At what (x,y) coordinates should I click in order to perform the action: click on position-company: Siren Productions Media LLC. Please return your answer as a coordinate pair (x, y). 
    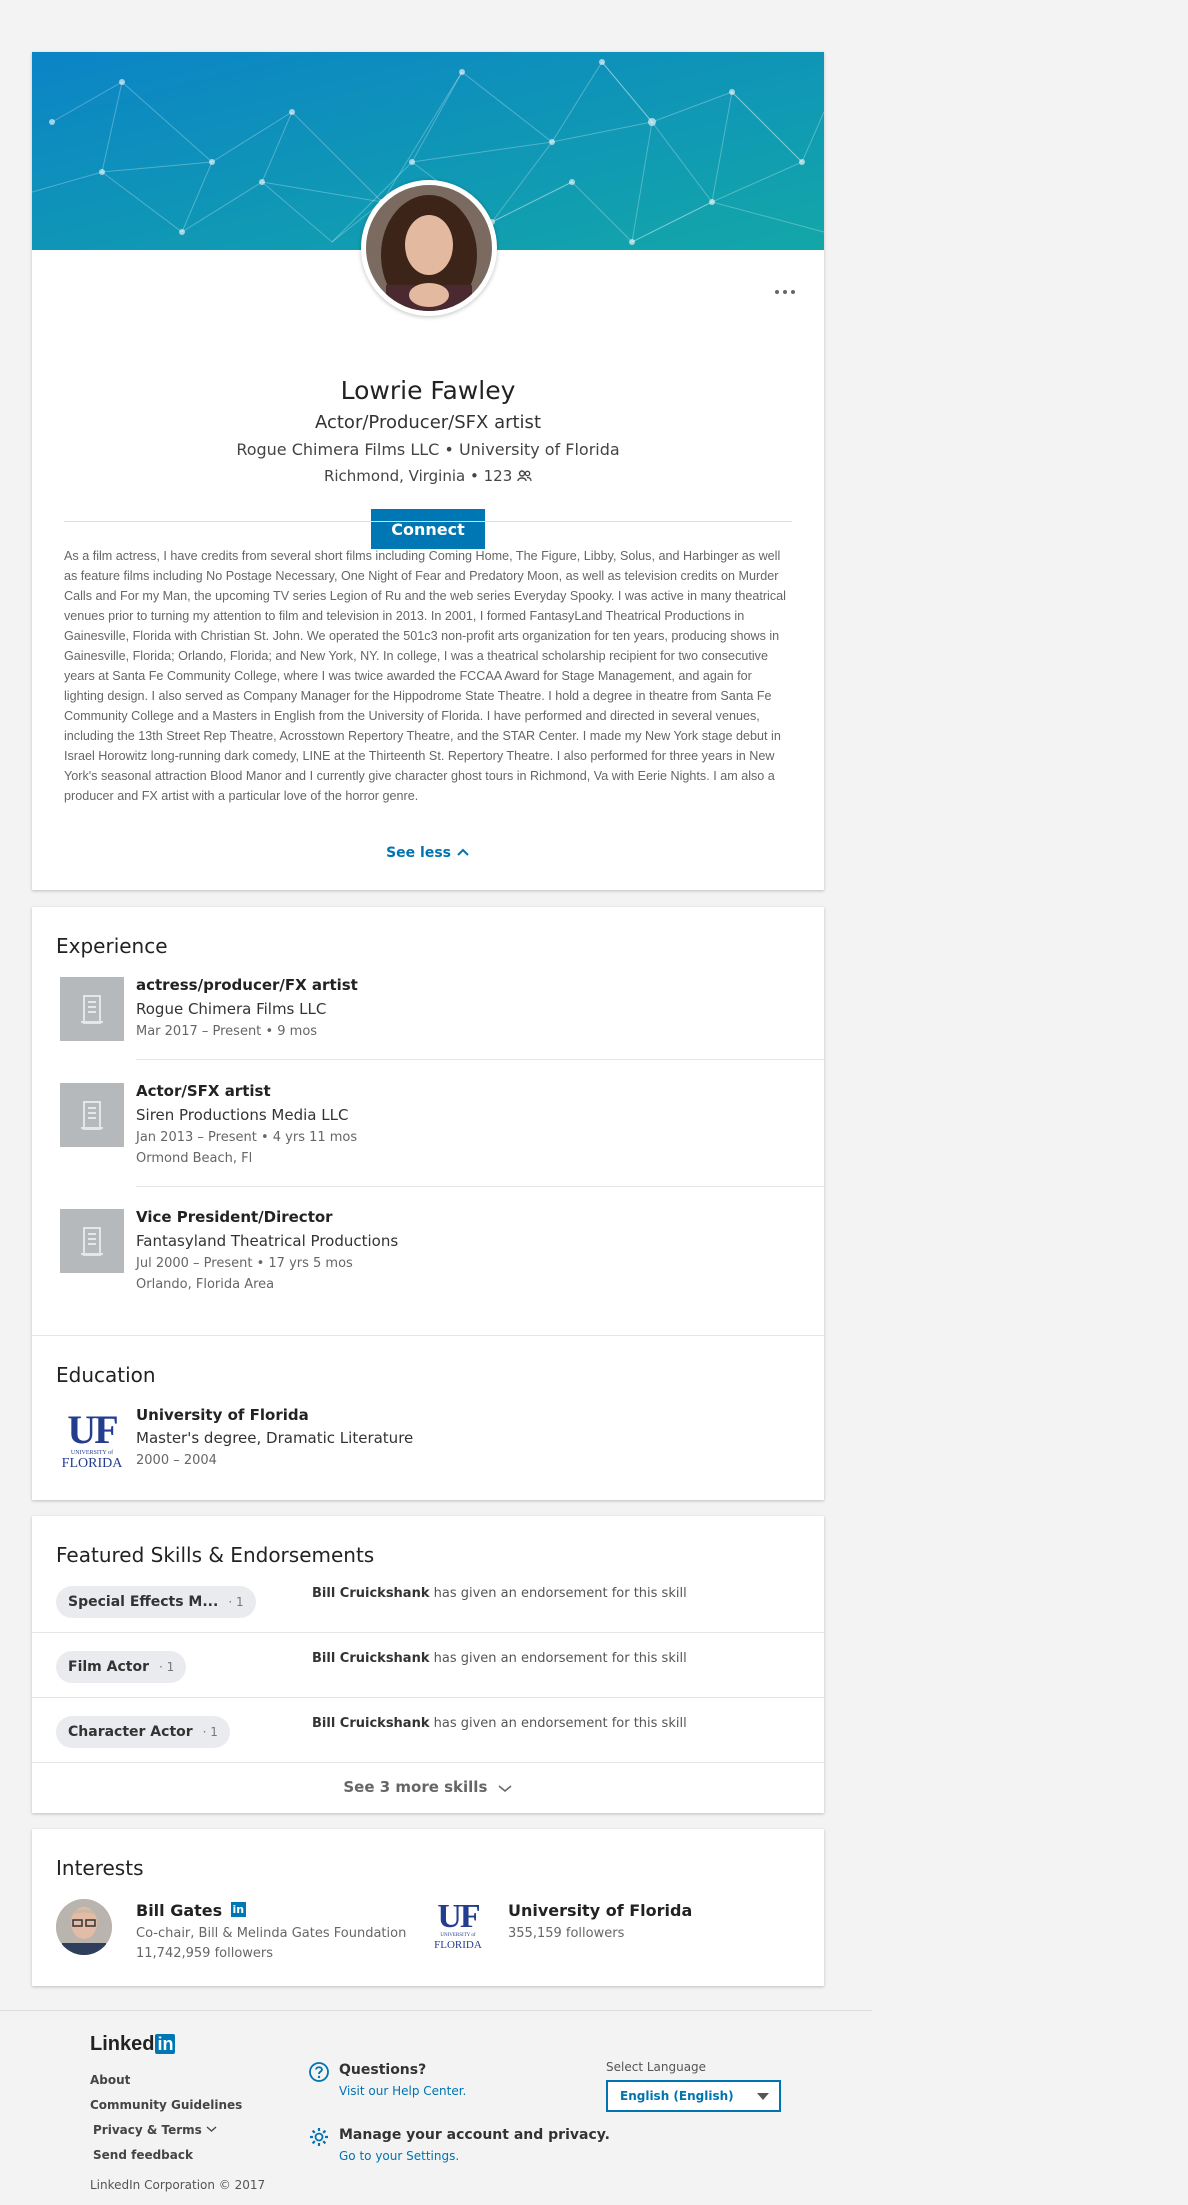
    Looking at the image, I should click on (242, 1115).